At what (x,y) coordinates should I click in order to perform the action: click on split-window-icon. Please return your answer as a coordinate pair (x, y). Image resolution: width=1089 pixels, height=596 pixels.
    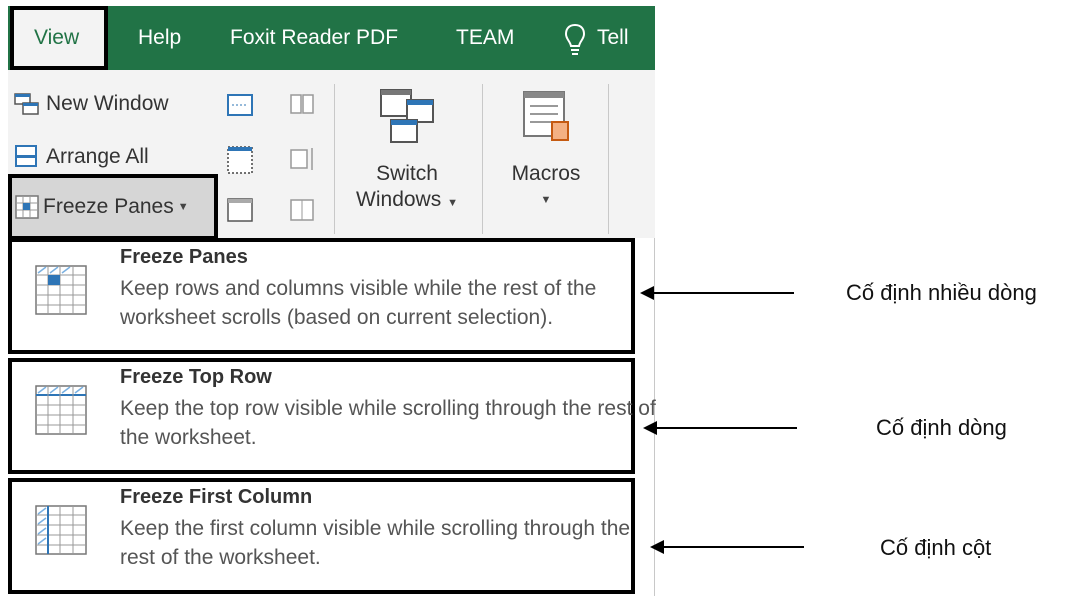
    Looking at the image, I should click on (241, 161).